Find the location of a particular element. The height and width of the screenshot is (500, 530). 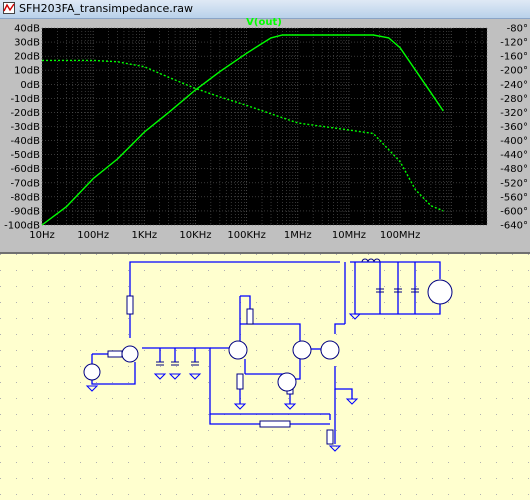

x-tick-label: 10Hz is located at coordinates (42, 235).